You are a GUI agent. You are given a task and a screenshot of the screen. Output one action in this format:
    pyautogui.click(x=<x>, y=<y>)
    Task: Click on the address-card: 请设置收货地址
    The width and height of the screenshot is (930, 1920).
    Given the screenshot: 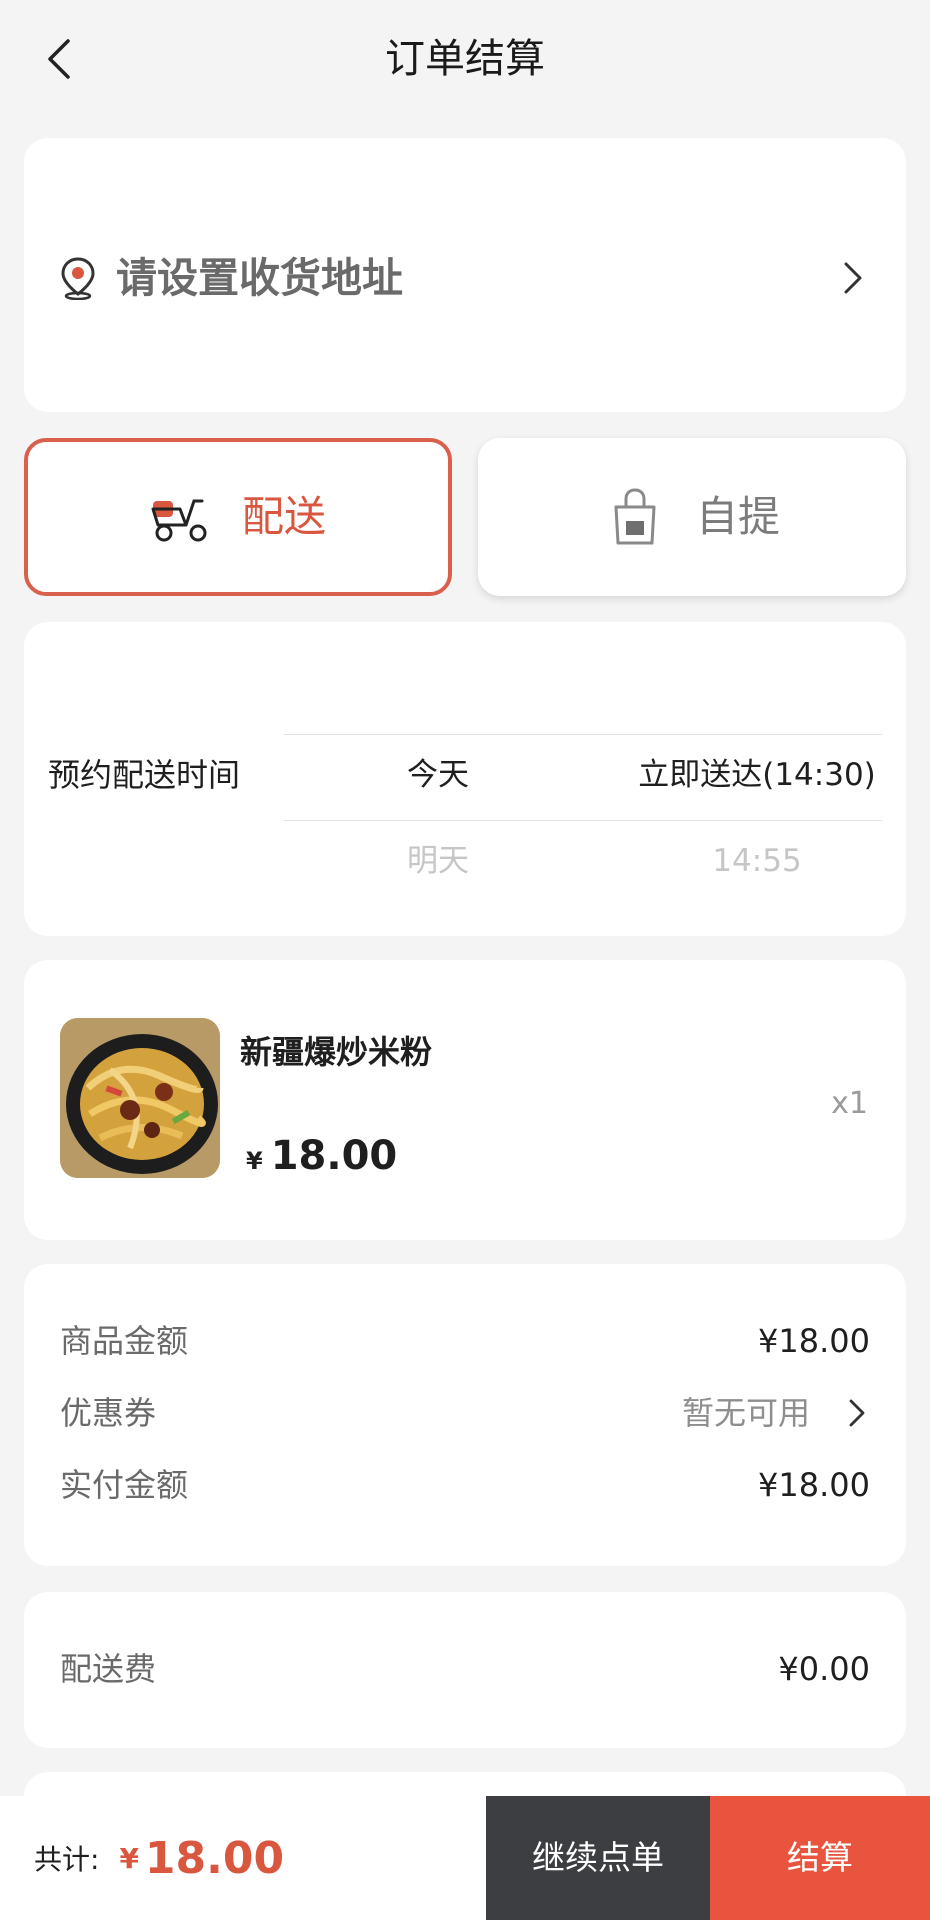 What is the action you would take?
    pyautogui.click(x=465, y=275)
    